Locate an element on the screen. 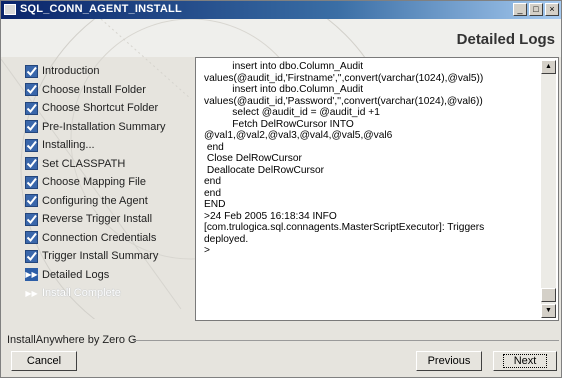 The width and height of the screenshot is (562, 378). step-label: Connection Credentials is located at coordinates (99, 237).